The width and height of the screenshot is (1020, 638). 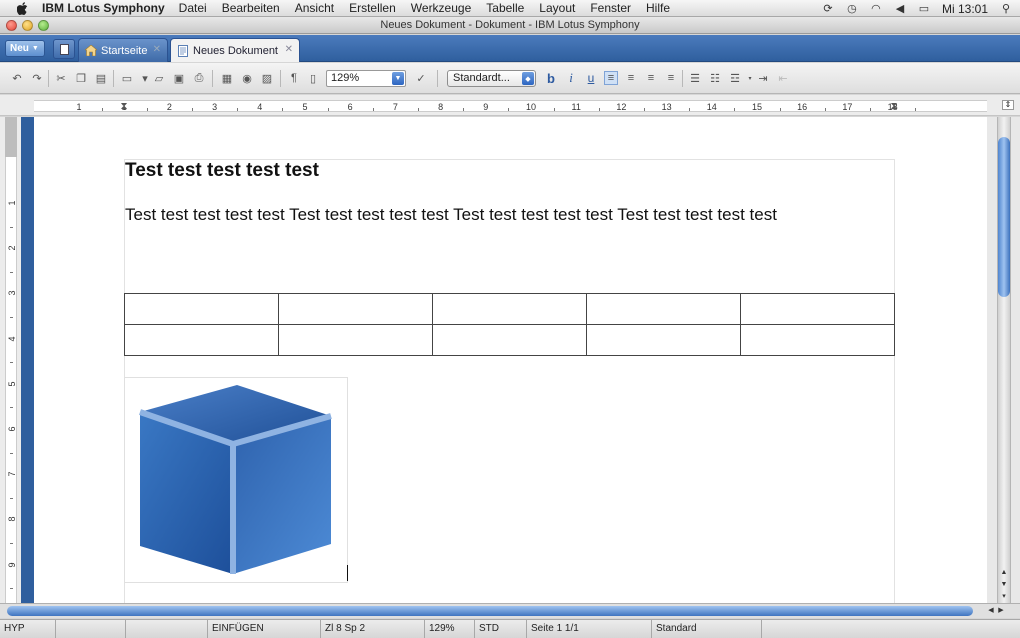 I want to click on open-folder-icon: ▱, so click(x=159, y=78).